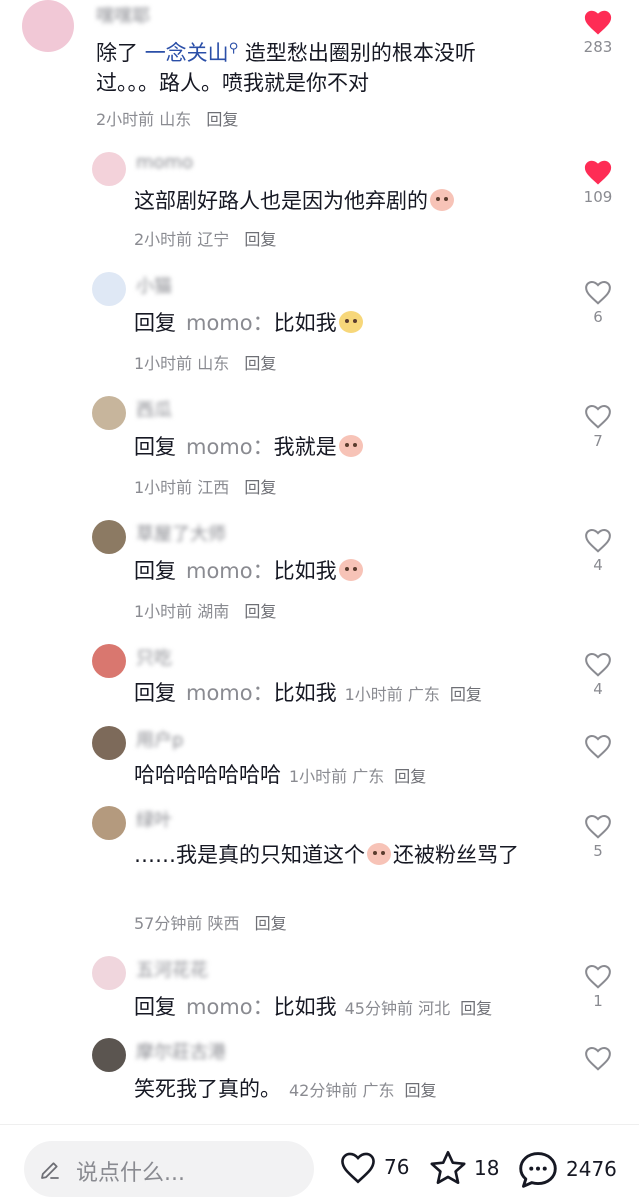 This screenshot has width=639, height=1203. What do you see at coordinates (566, 1169) in the screenshot?
I see `comments-button: 2476` at bounding box center [566, 1169].